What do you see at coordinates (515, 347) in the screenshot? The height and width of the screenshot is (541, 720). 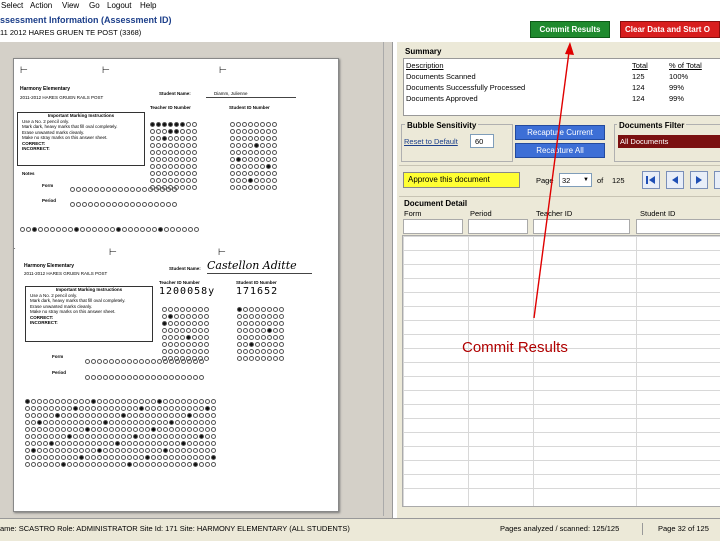 I see `annotation-label: Commit Results` at bounding box center [515, 347].